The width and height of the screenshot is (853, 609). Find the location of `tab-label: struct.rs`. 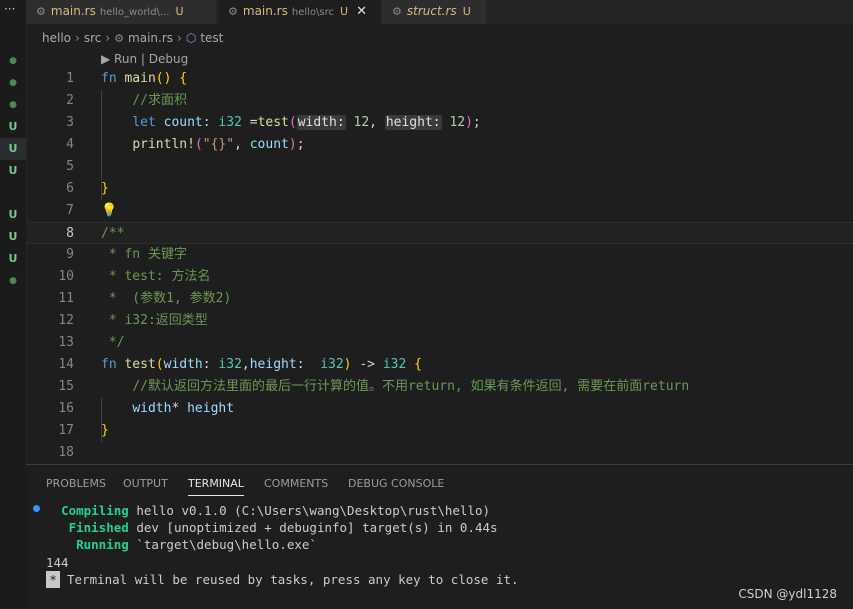

tab-label: struct.rs is located at coordinates (431, 11).